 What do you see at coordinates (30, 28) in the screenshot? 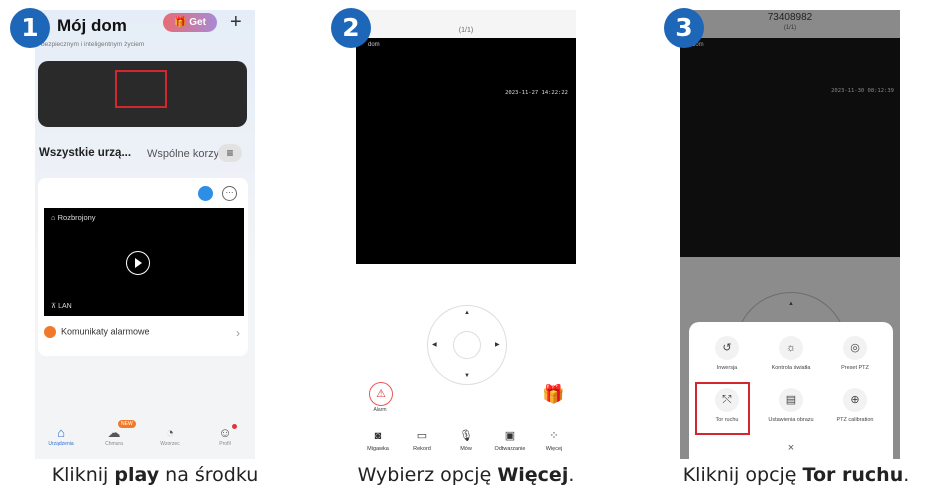
I see `step-badge-1: 1` at bounding box center [30, 28].